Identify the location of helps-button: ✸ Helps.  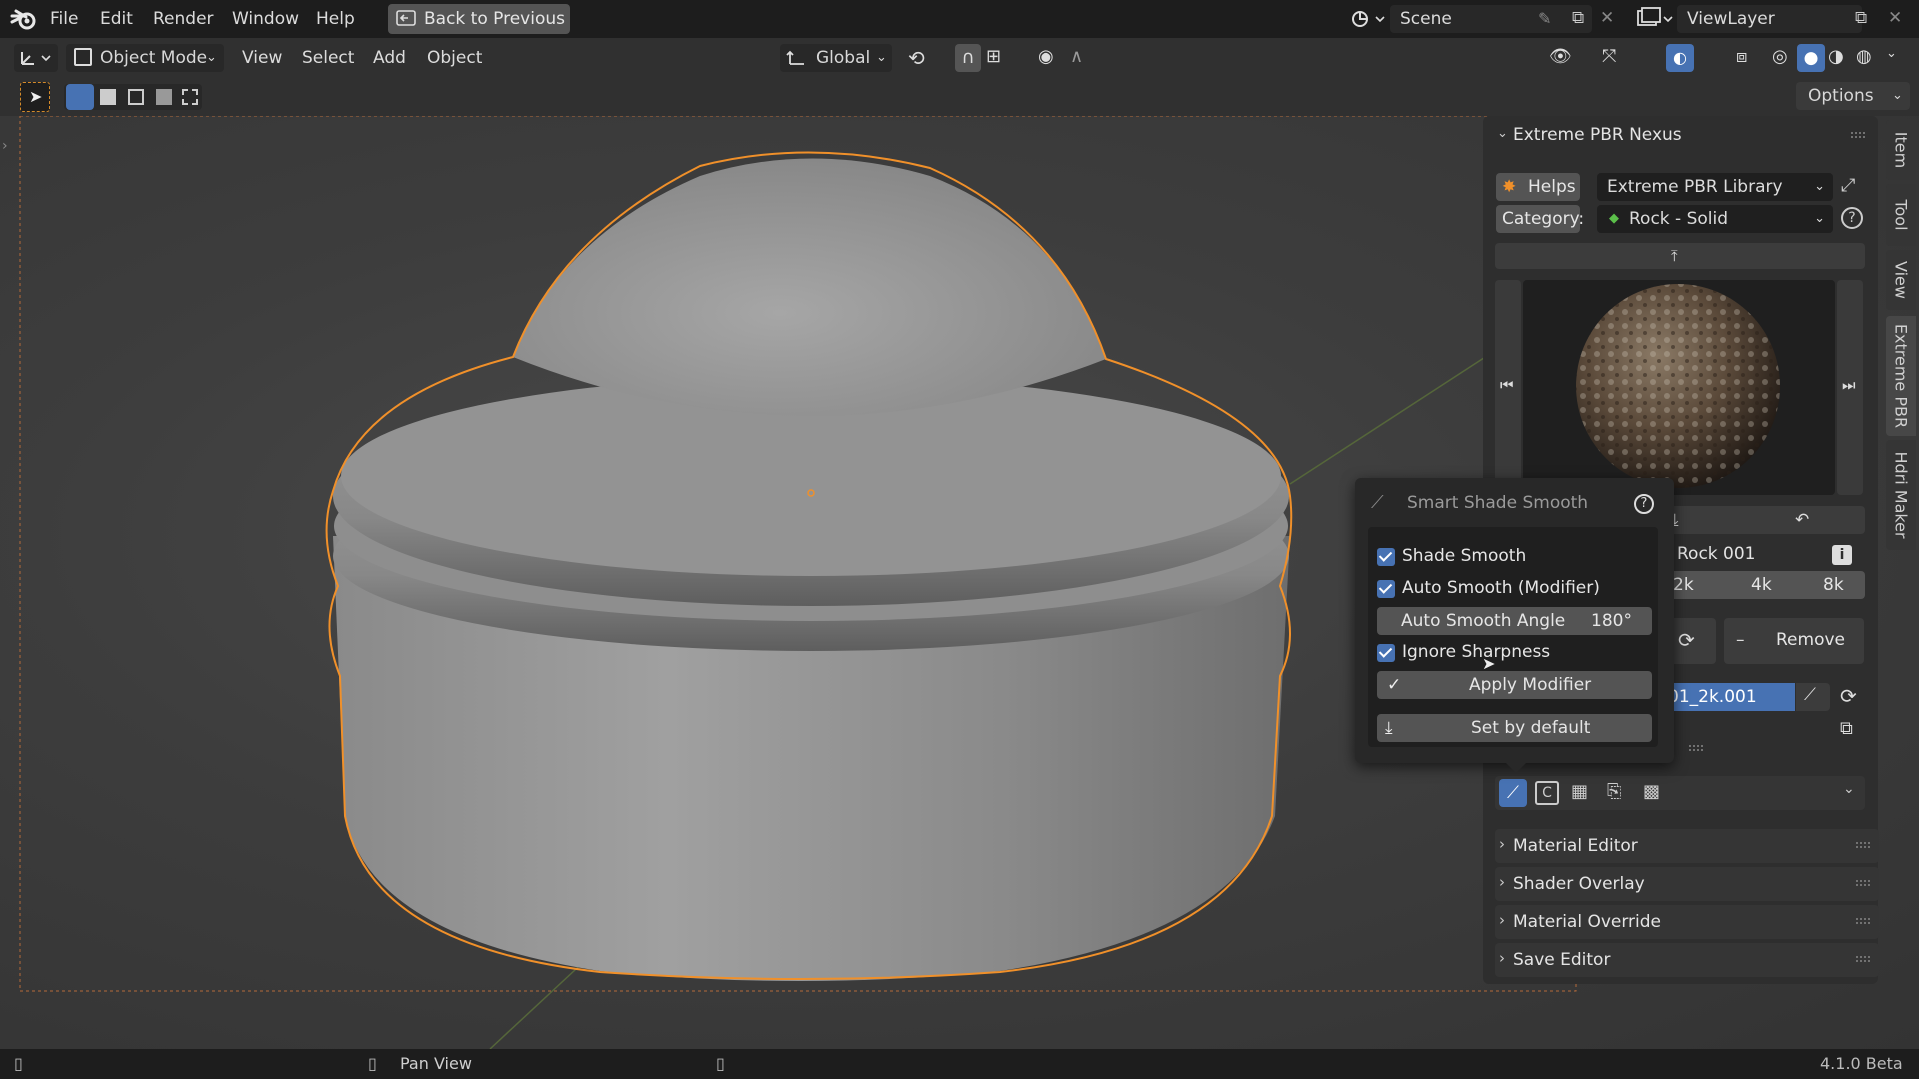
(1538, 187).